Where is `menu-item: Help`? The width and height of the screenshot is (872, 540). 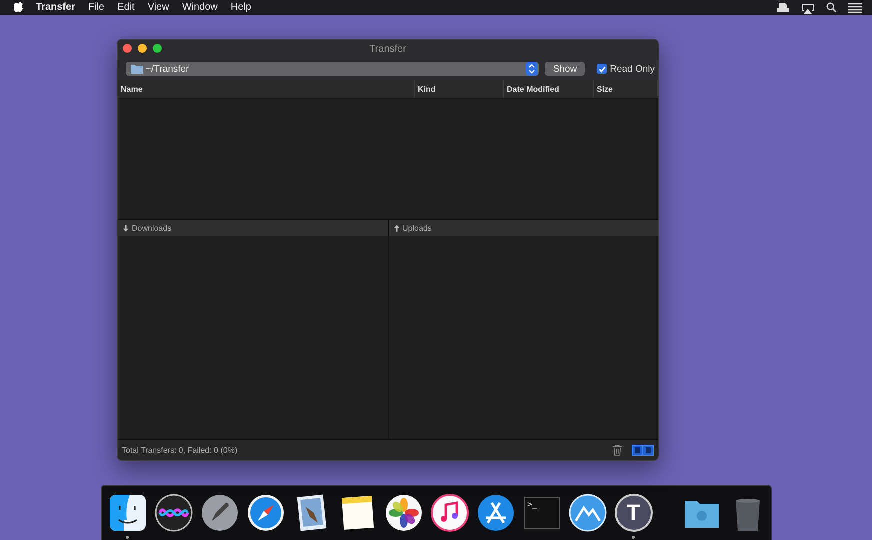
menu-item: Help is located at coordinates (241, 7).